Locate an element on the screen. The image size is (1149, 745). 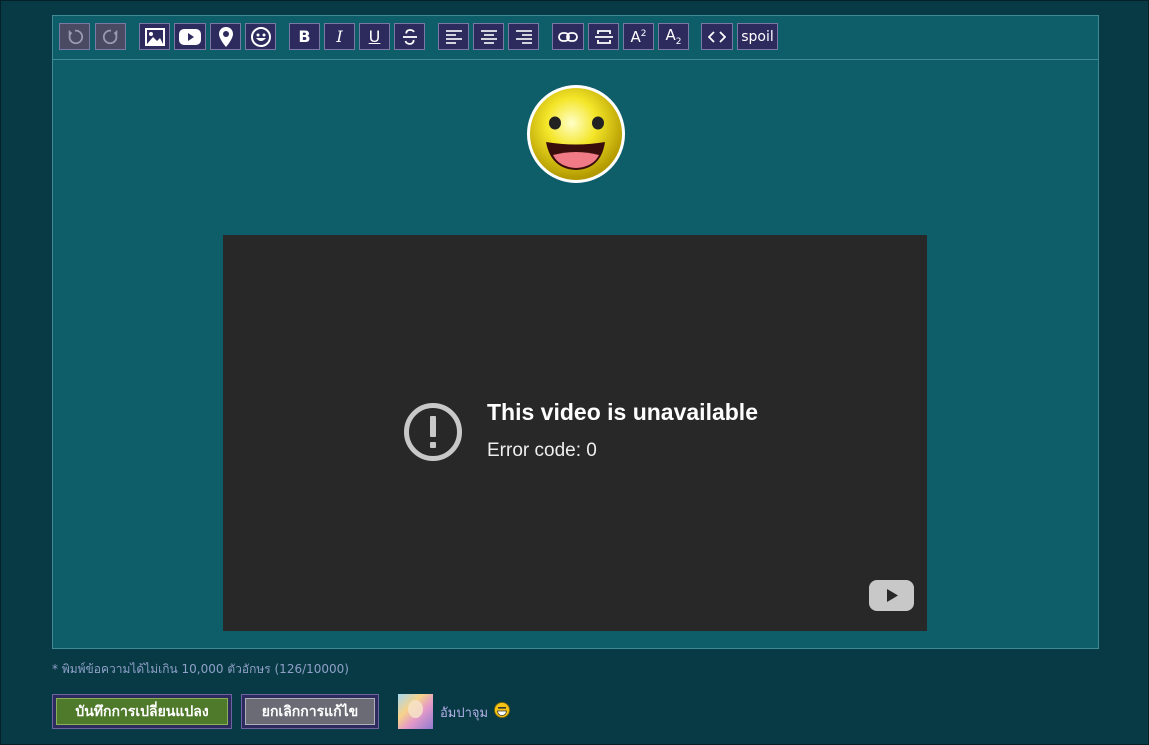
image-icon is located at coordinates (154, 36).